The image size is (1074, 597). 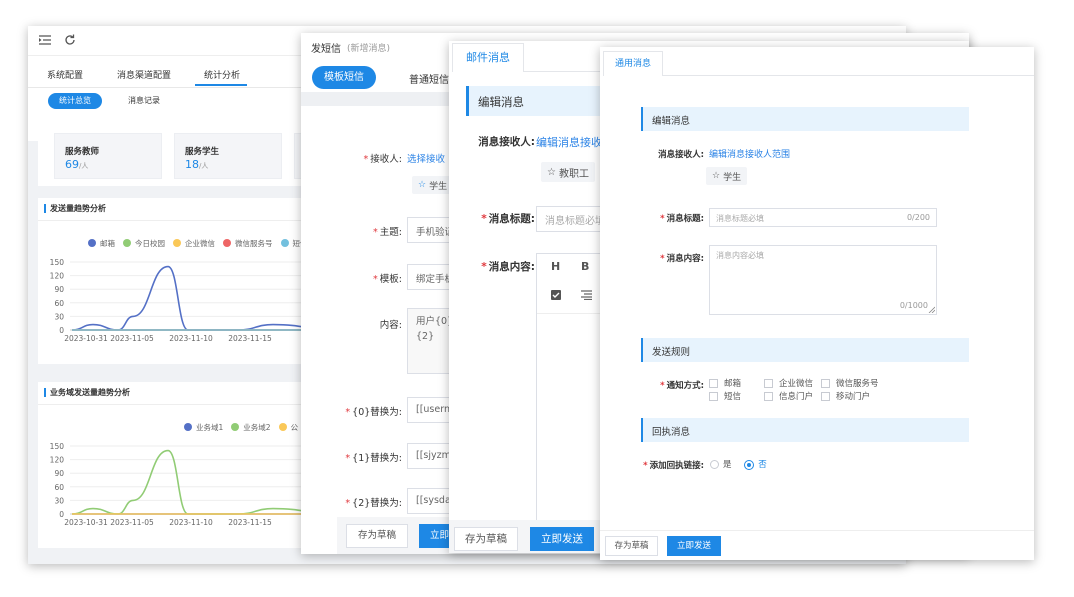 What do you see at coordinates (721, 465) in the screenshot?
I see `receipt-yes-radio: 是` at bounding box center [721, 465].